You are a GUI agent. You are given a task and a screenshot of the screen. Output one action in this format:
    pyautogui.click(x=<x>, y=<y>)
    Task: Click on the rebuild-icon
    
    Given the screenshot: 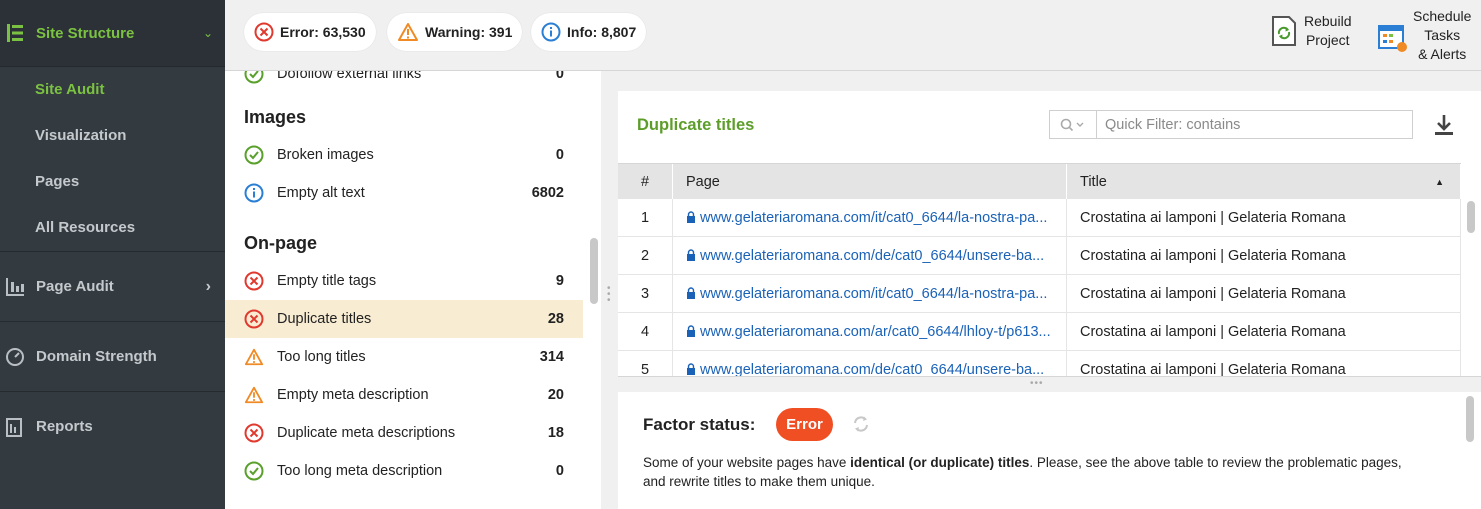 What is the action you would take?
    pyautogui.click(x=1284, y=31)
    